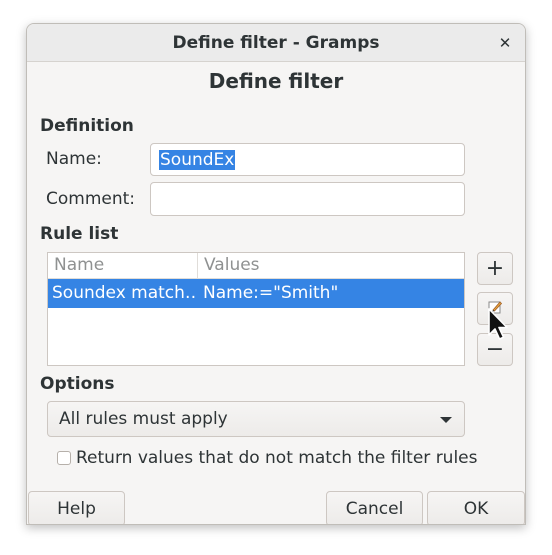 This screenshot has width=552, height=555. I want to click on mouse-pointer-icon, so click(499, 328).